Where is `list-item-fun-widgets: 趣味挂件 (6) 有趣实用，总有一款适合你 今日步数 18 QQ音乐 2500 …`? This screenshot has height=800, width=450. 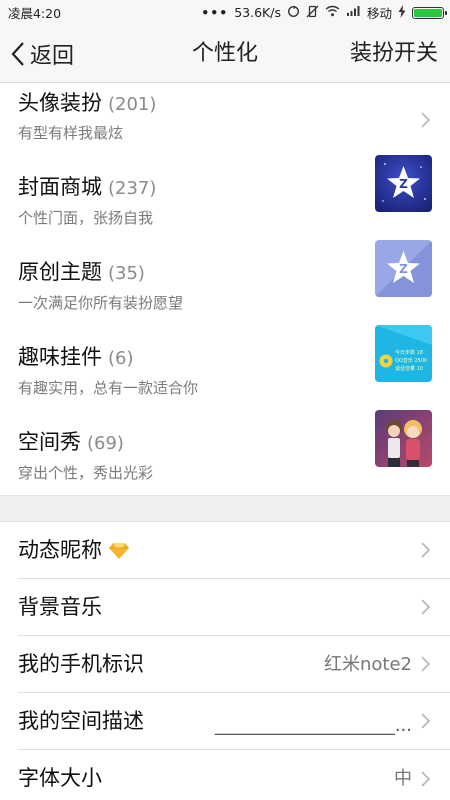 list-item-fun-widgets: 趣味挂件 (6) 有趣实用，总有一款适合你 今日步数 18 QQ音乐 2500 … is located at coordinates (225, 367).